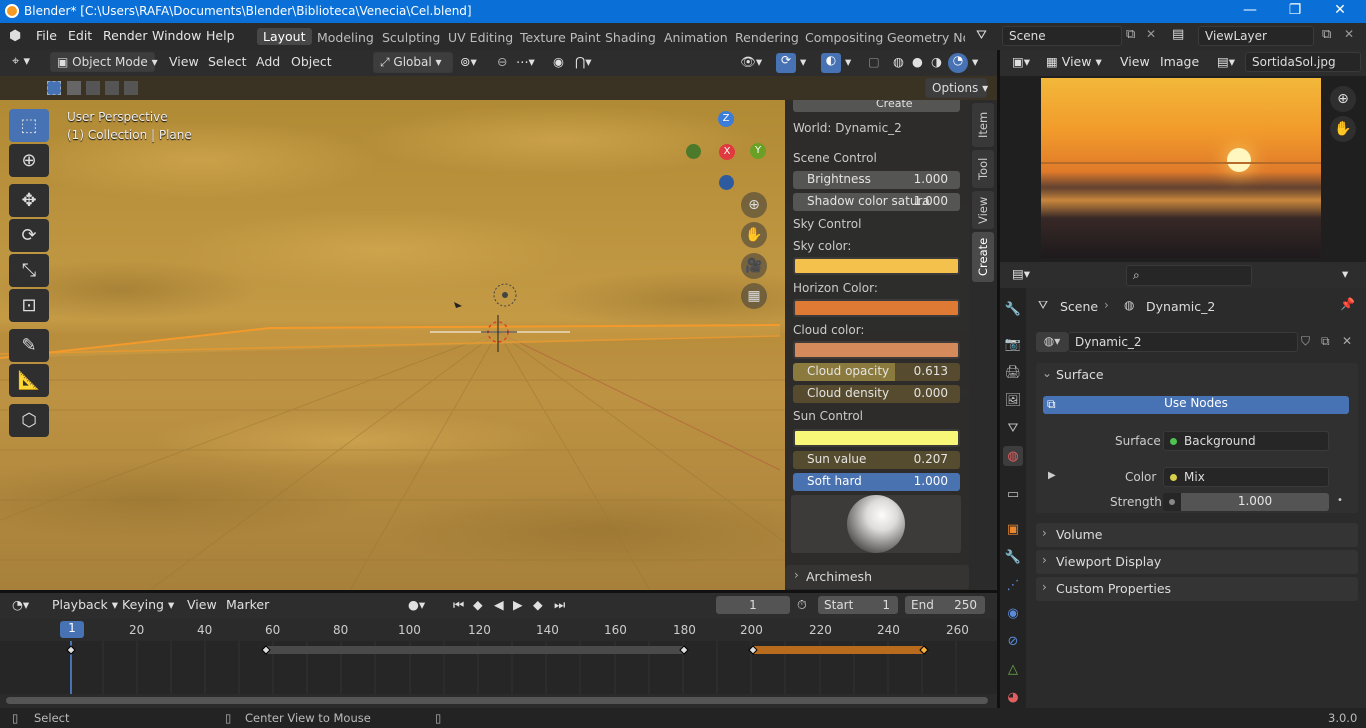 This screenshot has width=1366, height=728. I want to click on select-subtract-icon, so click(93, 88).